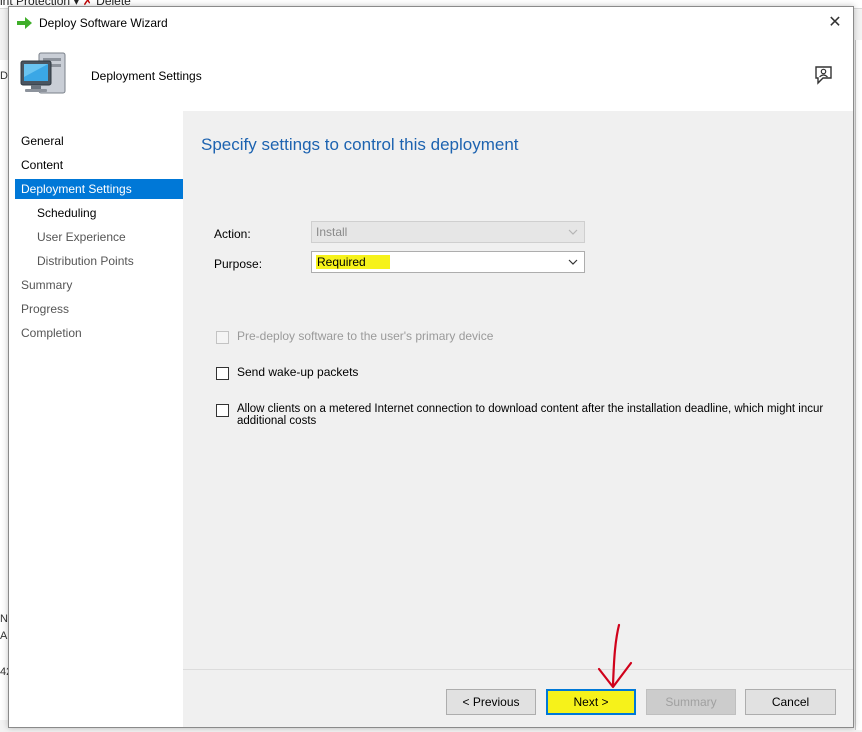  I want to click on background-edge-text: D, so click(4, 76).